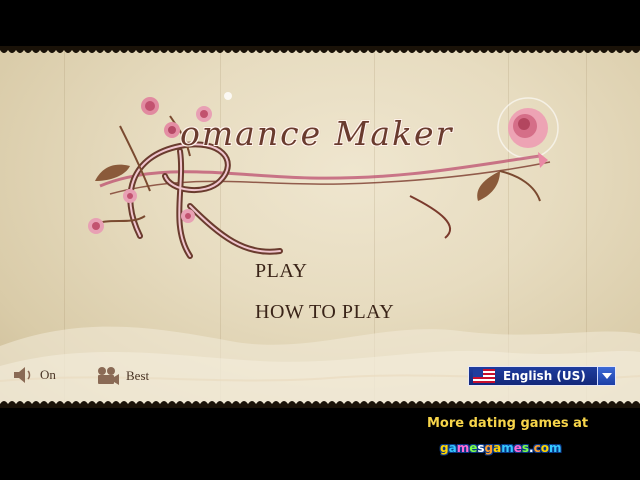 The image size is (640, 480). Describe the element at coordinates (122, 376) in the screenshot. I see `quality-toggle: Best` at that location.